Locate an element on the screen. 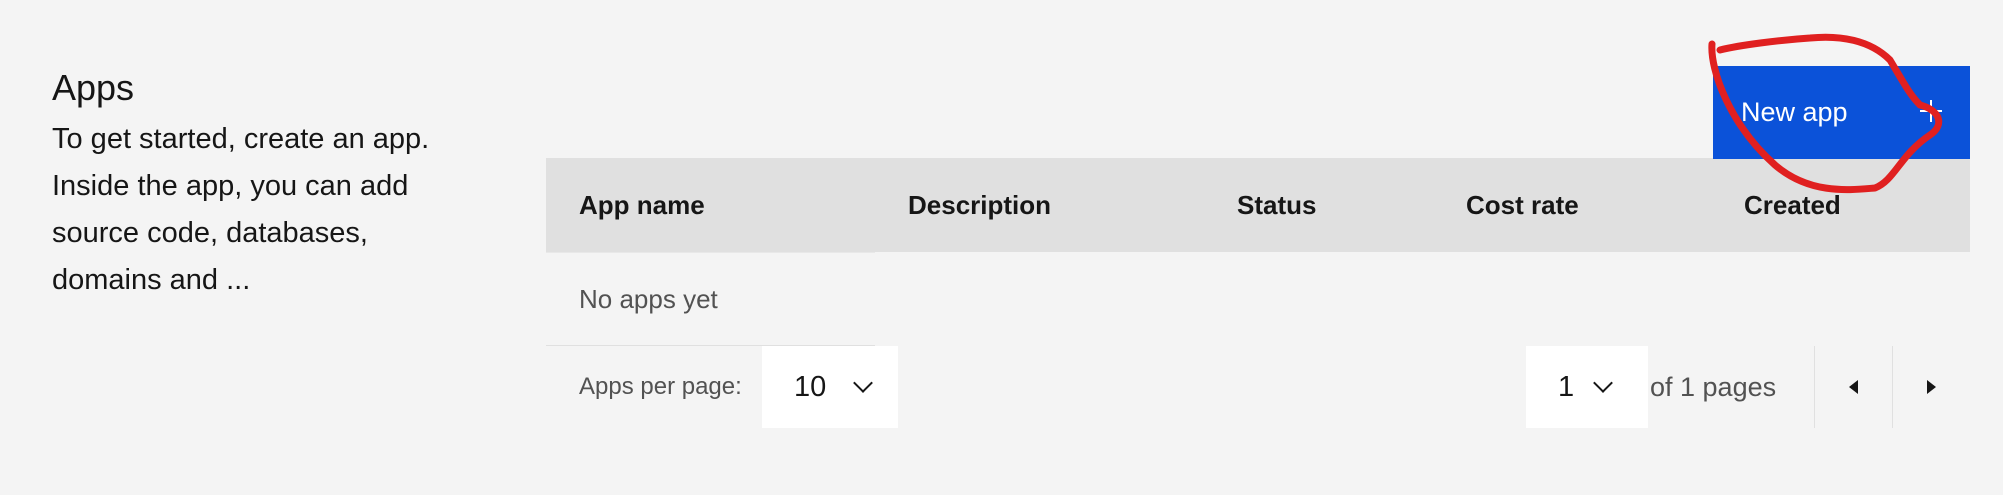 This screenshot has height=495, width=2003. current-page-value: 1 is located at coordinates (1566, 386).